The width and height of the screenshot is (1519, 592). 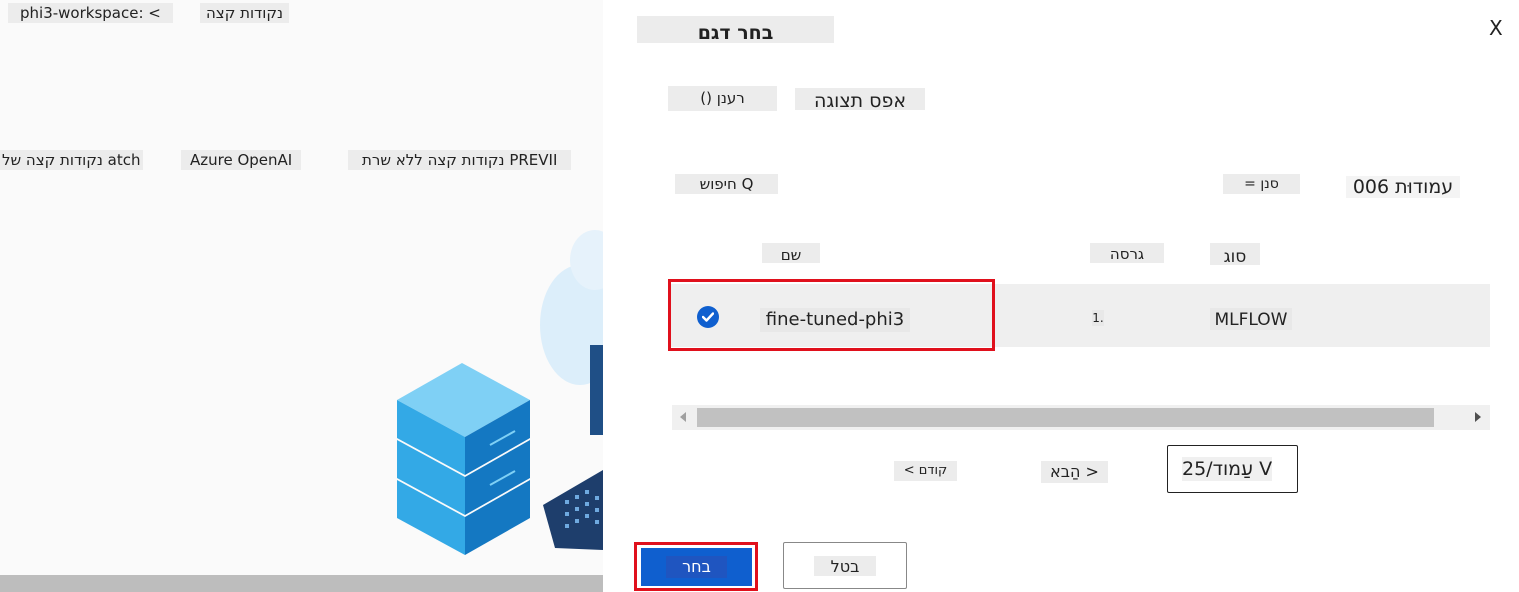 What do you see at coordinates (1098, 318) in the screenshot?
I see `row-version-cell: 1.` at bounding box center [1098, 318].